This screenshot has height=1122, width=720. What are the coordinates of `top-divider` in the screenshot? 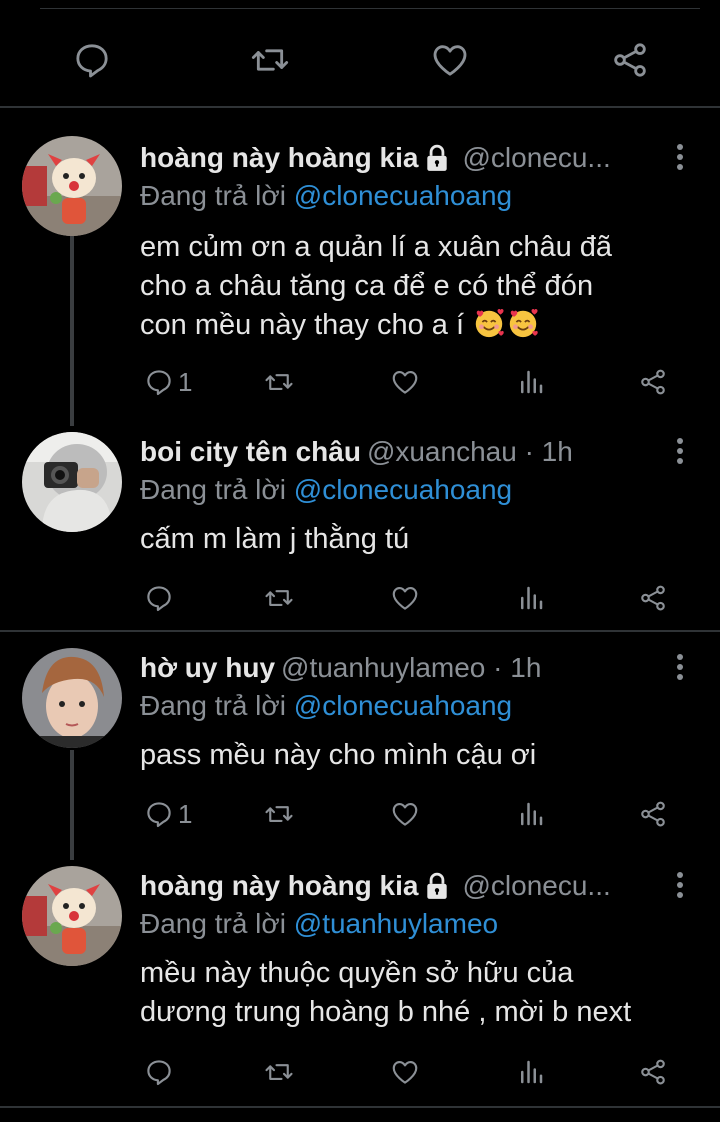 It's located at (370, 8).